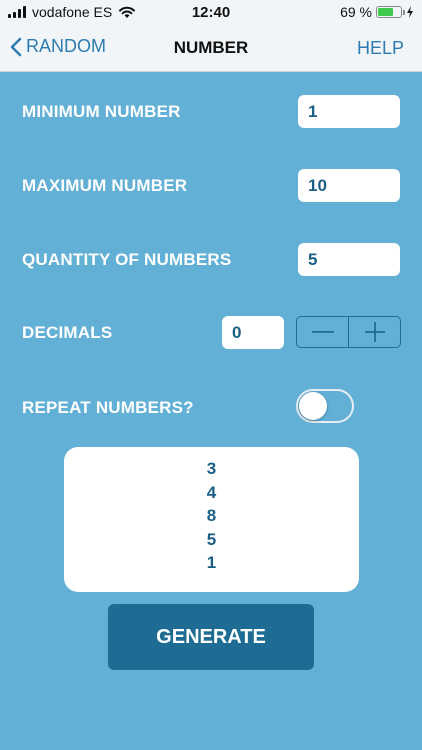 This screenshot has height=750, width=422. I want to click on status-right: 69 %, so click(377, 12).